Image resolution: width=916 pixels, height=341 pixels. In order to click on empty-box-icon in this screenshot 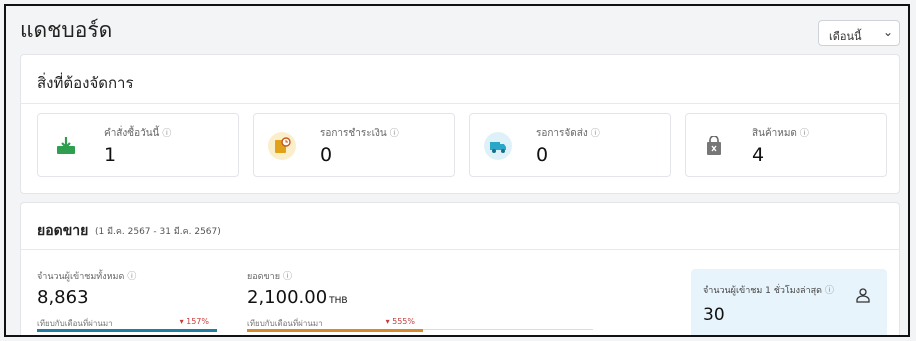, I will do `click(714, 146)`.